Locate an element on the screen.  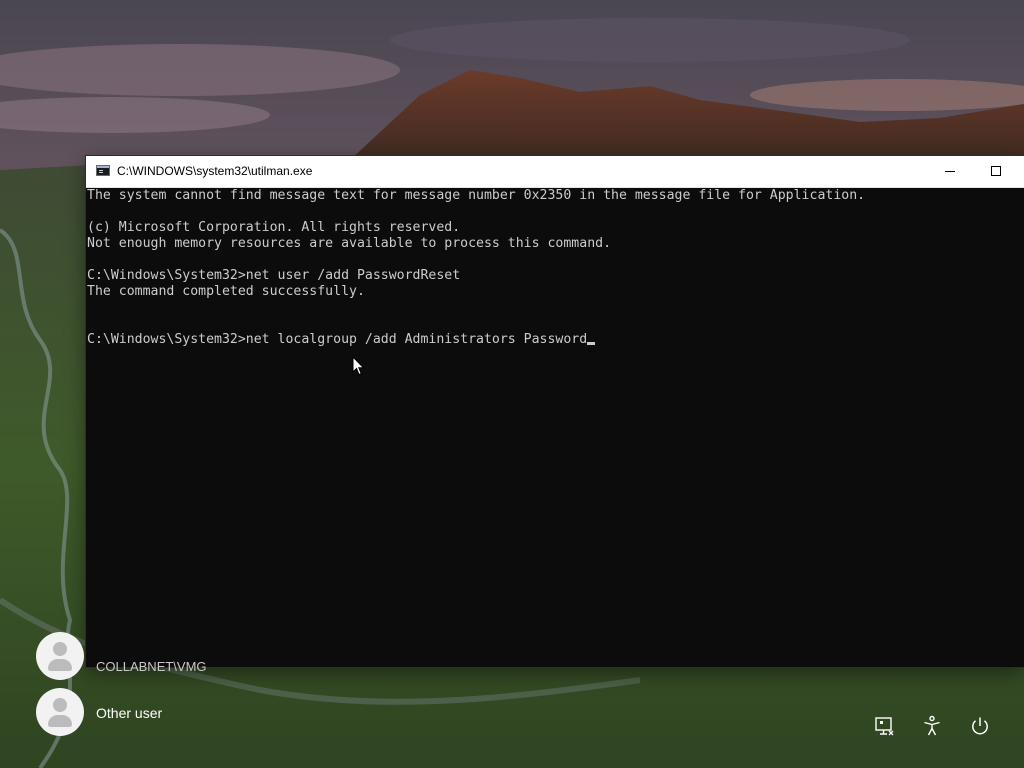
console-line: The command completed successfully. is located at coordinates (226, 291).